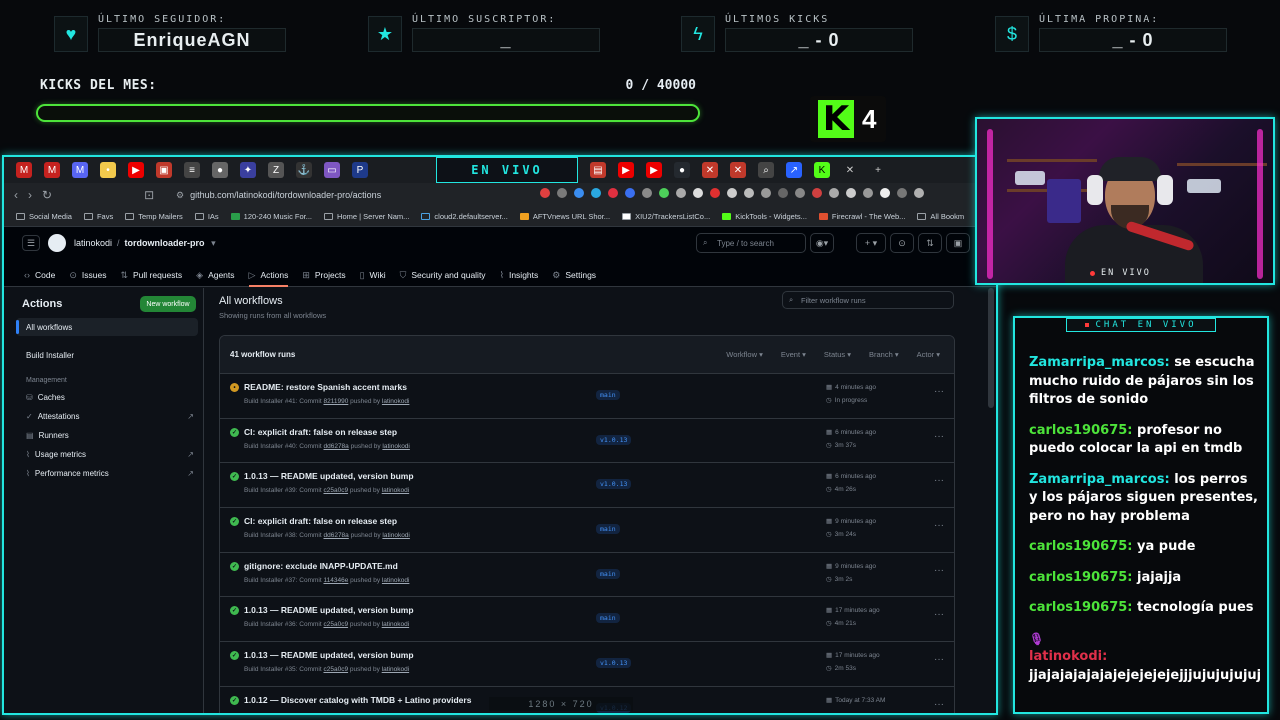  Describe the element at coordinates (98, 216) in the screenshot. I see `bookmark-item: Favs` at that location.